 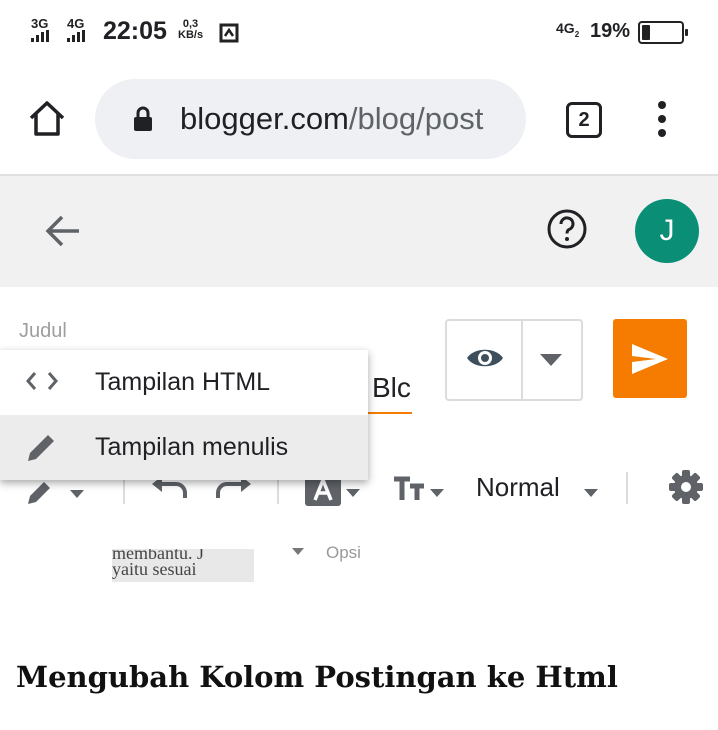 What do you see at coordinates (42, 381) in the screenshot?
I see `code-icon` at bounding box center [42, 381].